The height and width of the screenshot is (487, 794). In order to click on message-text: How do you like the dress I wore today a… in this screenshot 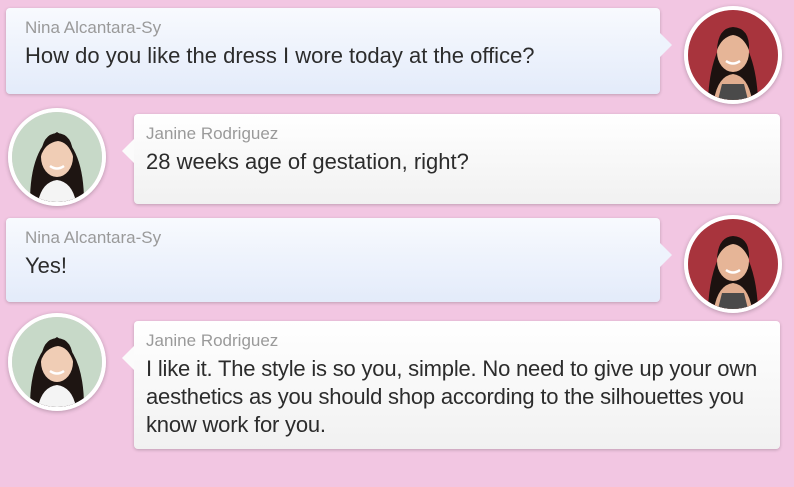, I will do `click(280, 55)`.